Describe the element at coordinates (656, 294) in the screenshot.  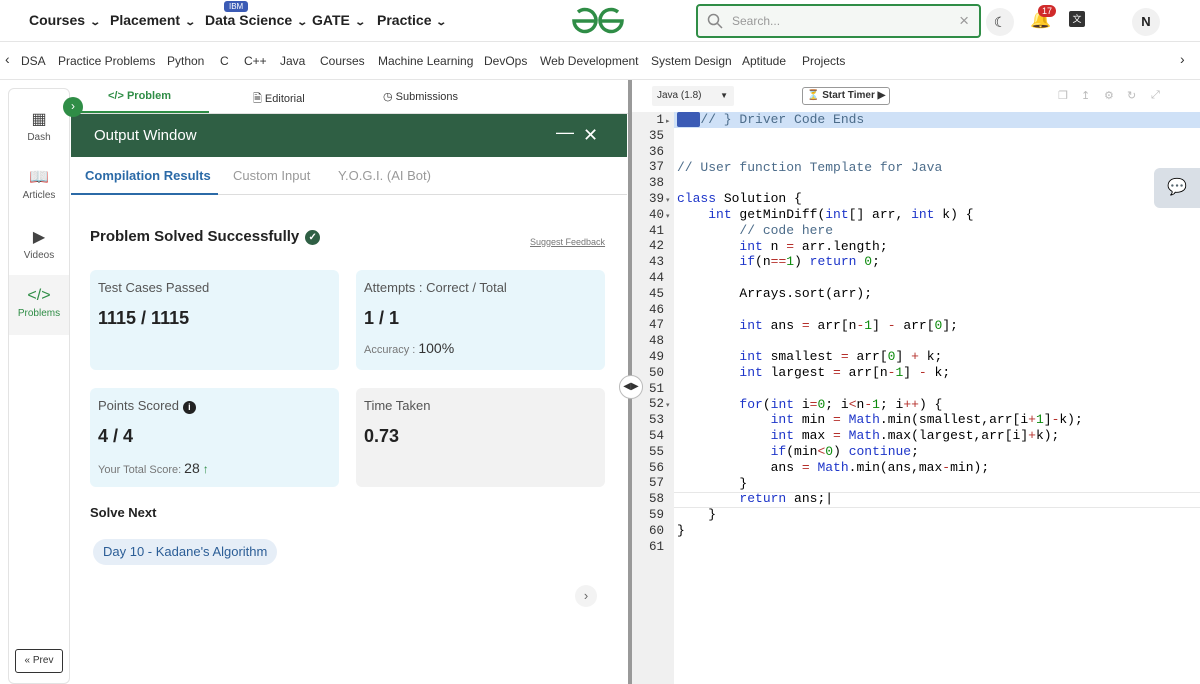
I see `line-number: 45` at that location.